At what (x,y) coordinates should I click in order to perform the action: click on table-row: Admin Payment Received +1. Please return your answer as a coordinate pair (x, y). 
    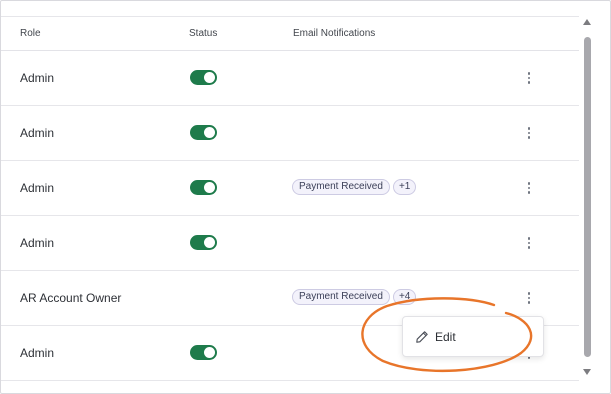
    Looking at the image, I should click on (290, 188).